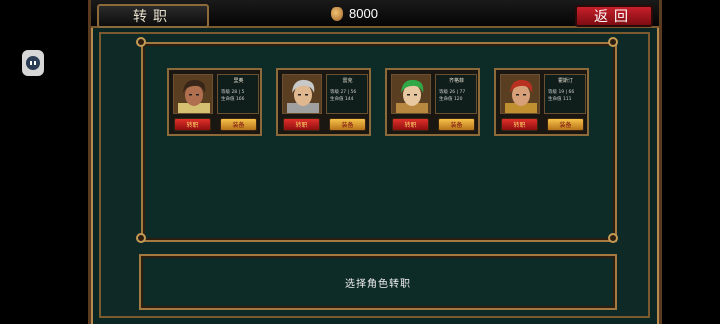 This screenshot has height=324, width=720. I want to click on back-button-label: 返回, so click(614, 17).